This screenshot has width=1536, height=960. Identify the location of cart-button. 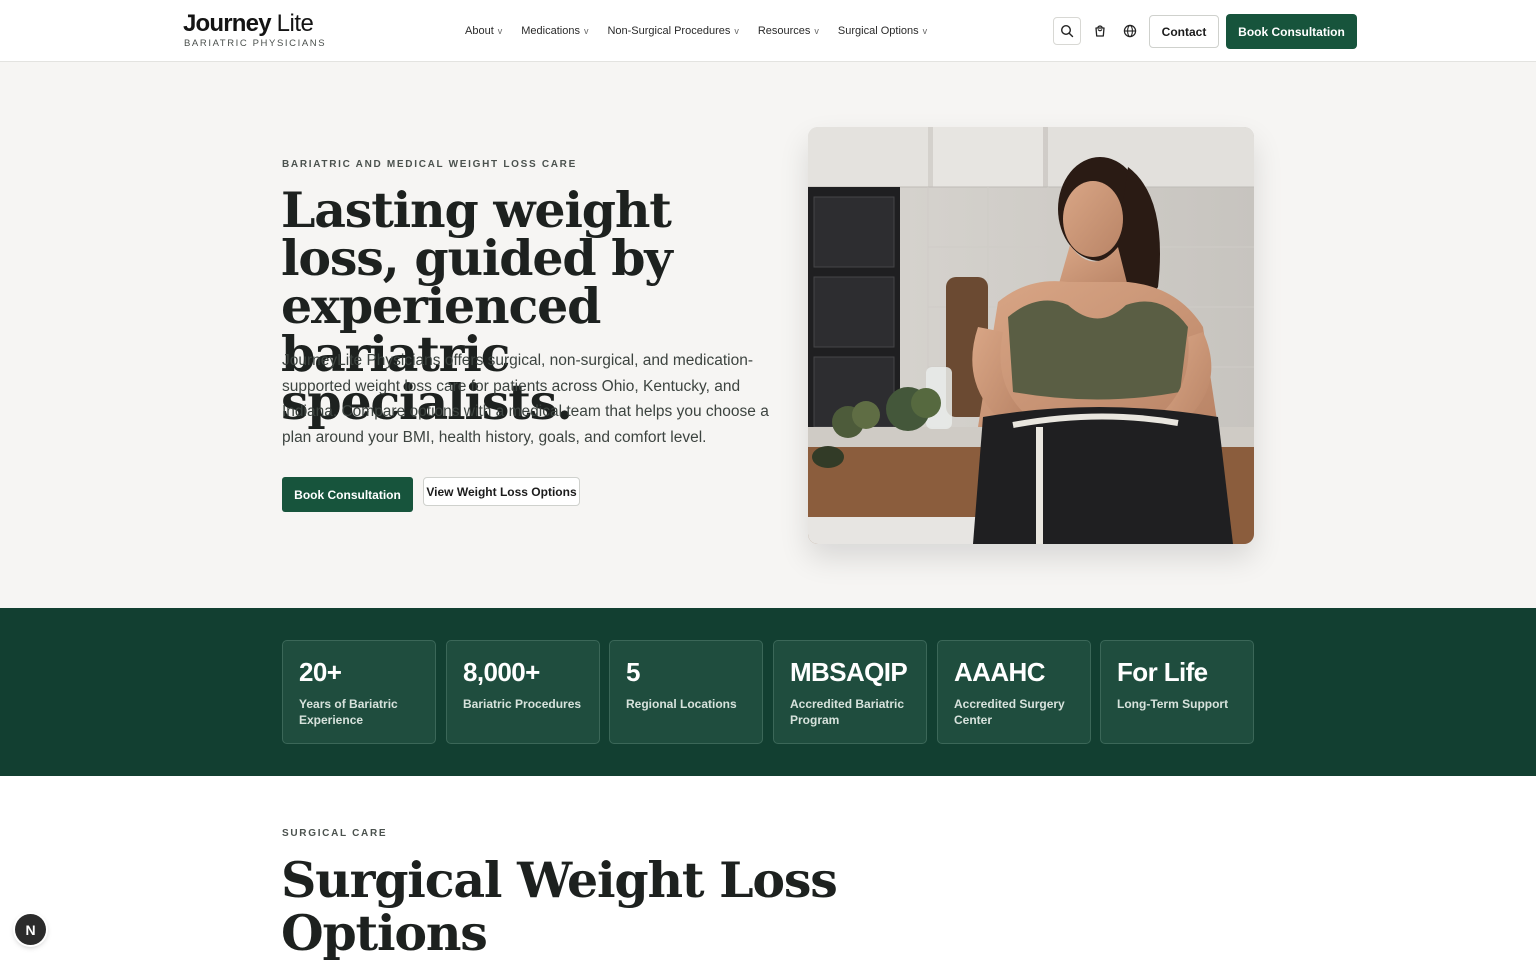
(1100, 31).